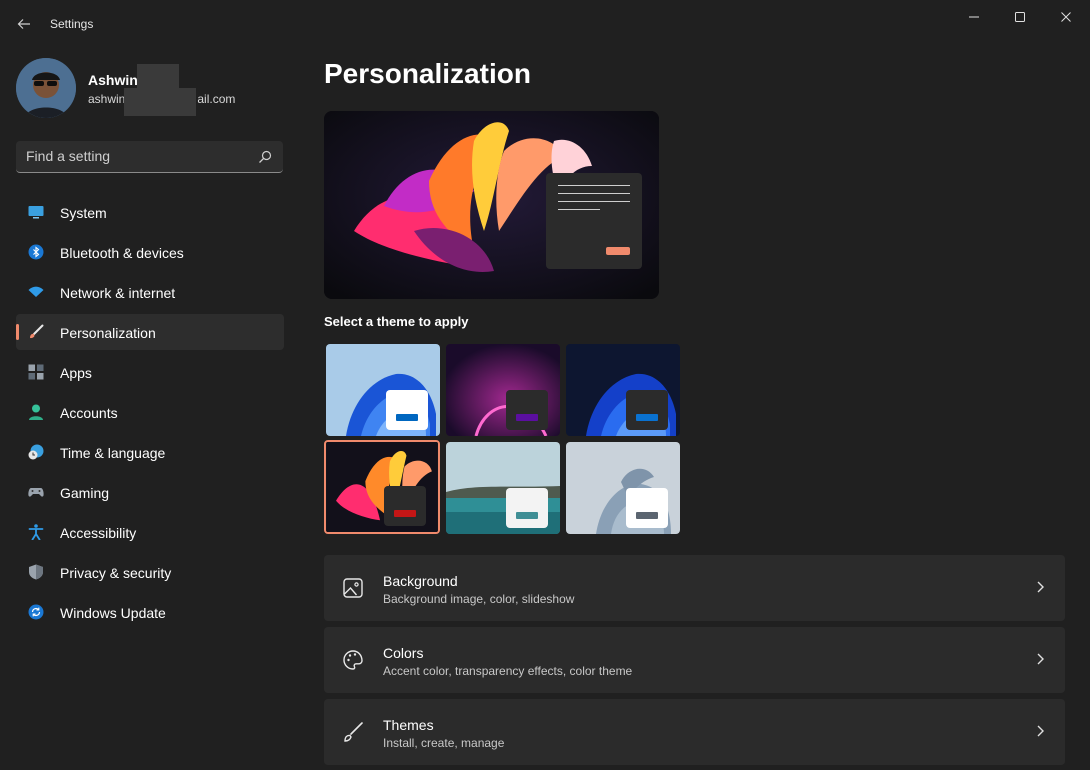 Image resolution: width=1090 pixels, height=770 pixels. What do you see at coordinates (36, 291) in the screenshot?
I see `network-icon` at bounding box center [36, 291].